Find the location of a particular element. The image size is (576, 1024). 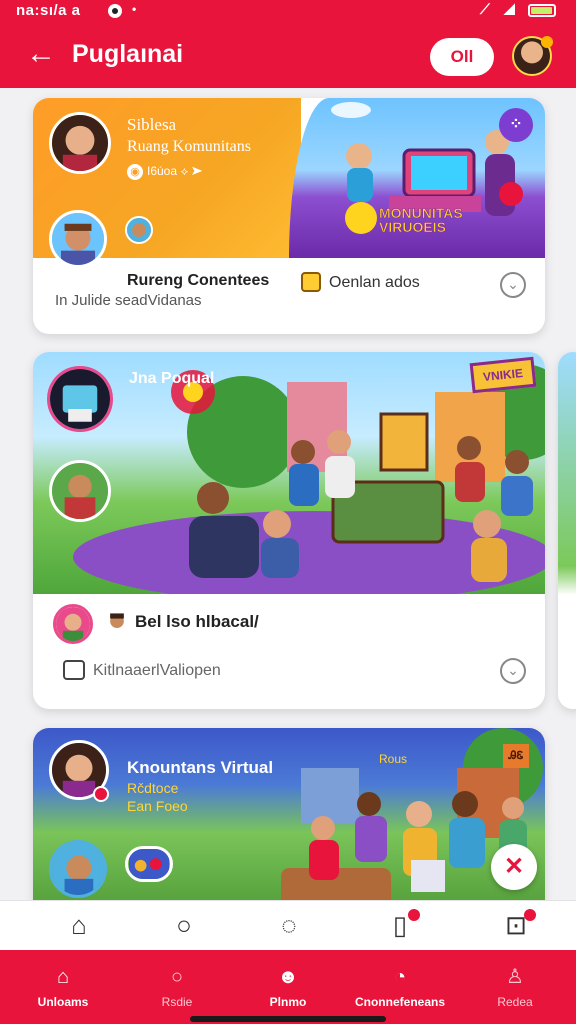

tab-label: Plnmo is located at coordinates (288, 1002).